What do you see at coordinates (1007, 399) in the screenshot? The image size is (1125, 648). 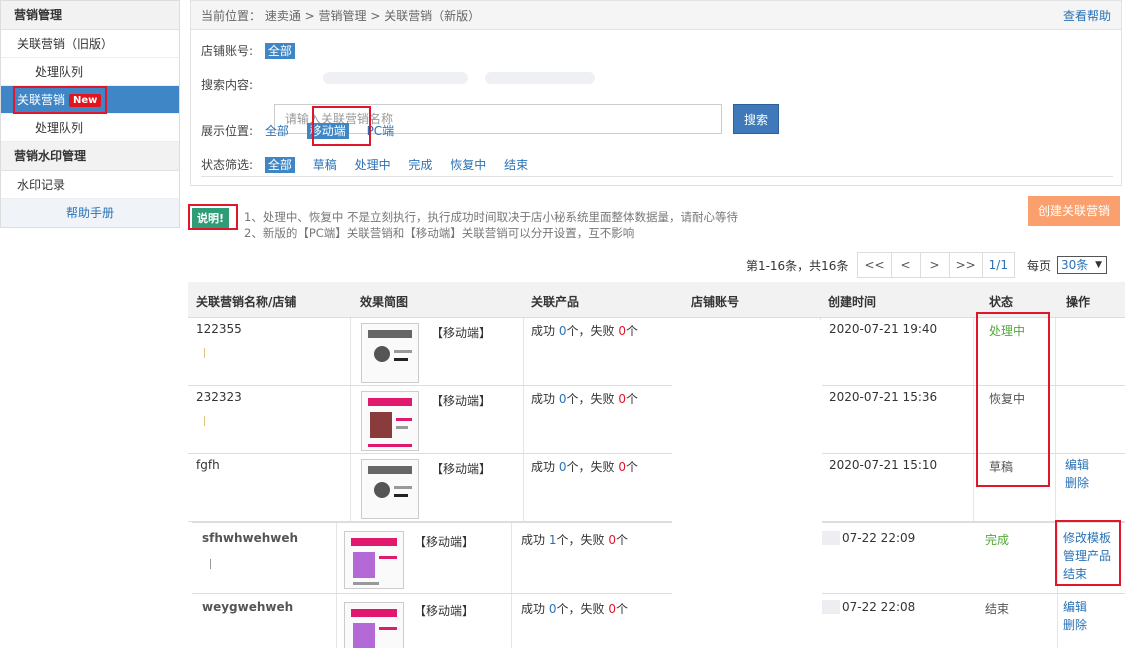 I see `row-status: 恢复中` at bounding box center [1007, 399].